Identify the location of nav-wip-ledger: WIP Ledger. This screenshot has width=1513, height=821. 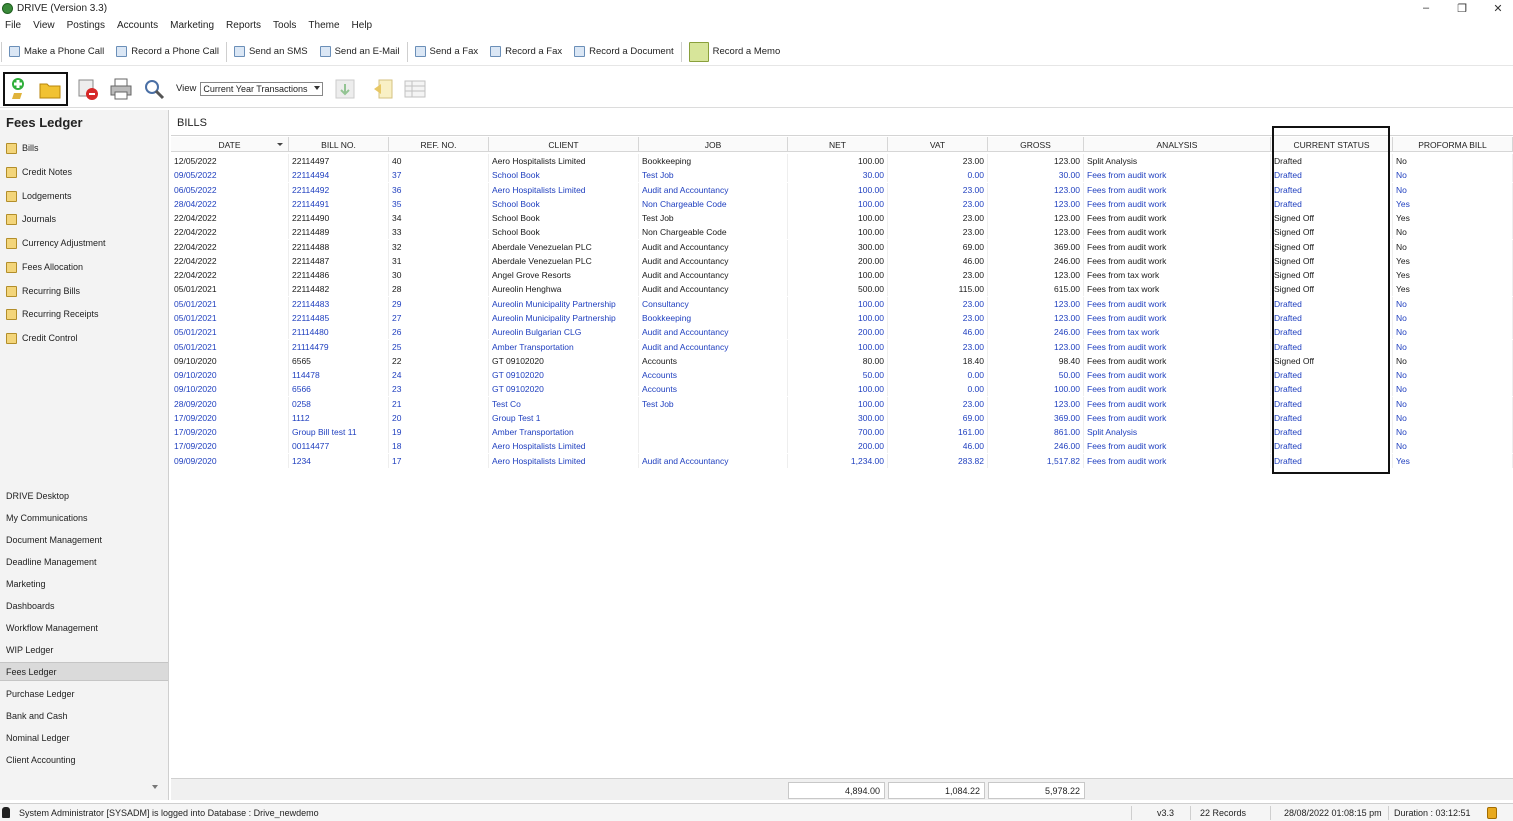
(84, 649).